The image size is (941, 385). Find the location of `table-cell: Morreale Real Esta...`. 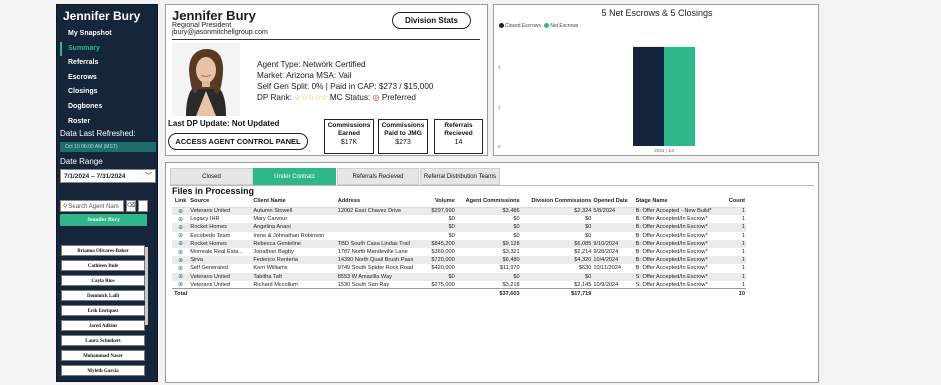

table-cell: Morreale Real Esta... is located at coordinates (216, 252).